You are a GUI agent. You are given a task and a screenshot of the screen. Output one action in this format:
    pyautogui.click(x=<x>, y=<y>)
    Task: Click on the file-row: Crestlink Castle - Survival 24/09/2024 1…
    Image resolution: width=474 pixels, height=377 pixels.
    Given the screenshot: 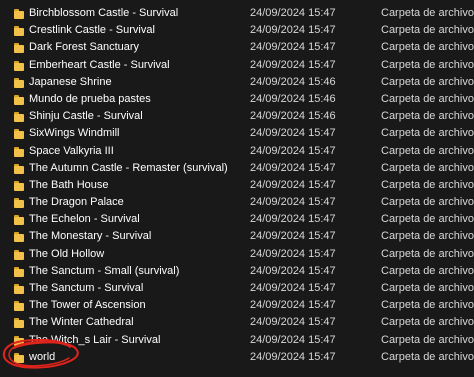 What is the action you would take?
    pyautogui.click(x=237, y=30)
    